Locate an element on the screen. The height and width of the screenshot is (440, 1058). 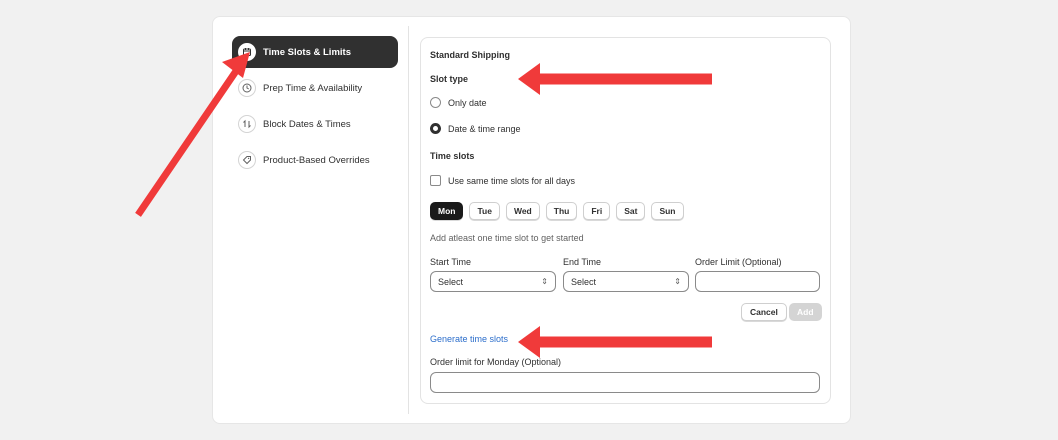
sidebar-item-block-dates: Block Dates & Times is located at coordinates (315, 124).